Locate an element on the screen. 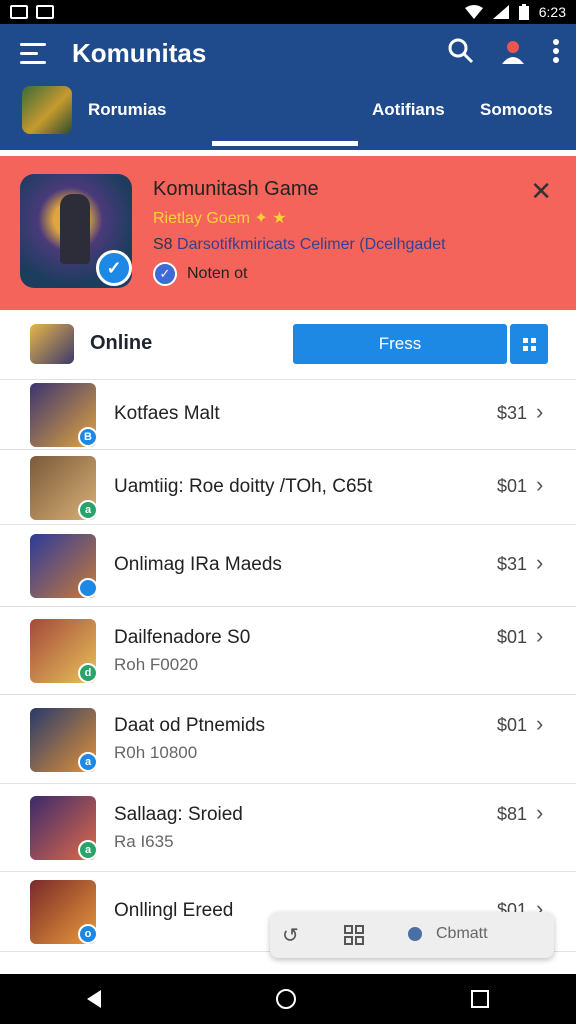  item-title: Onlimag IRa Maeds is located at coordinates (198, 564).